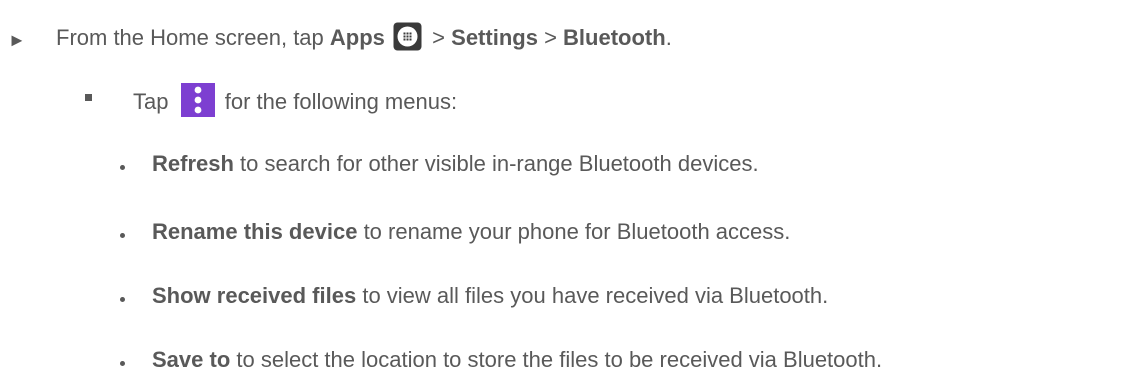 The height and width of the screenshot is (377, 1126). What do you see at coordinates (193, 163) in the screenshot?
I see `menu-label-refresh: Refresh` at bounding box center [193, 163].